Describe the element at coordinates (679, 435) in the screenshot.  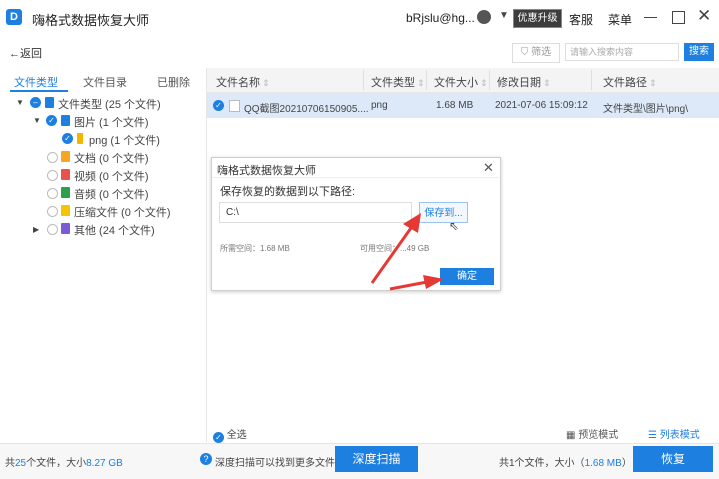
I see `list-mode-label: 列表模式` at that location.